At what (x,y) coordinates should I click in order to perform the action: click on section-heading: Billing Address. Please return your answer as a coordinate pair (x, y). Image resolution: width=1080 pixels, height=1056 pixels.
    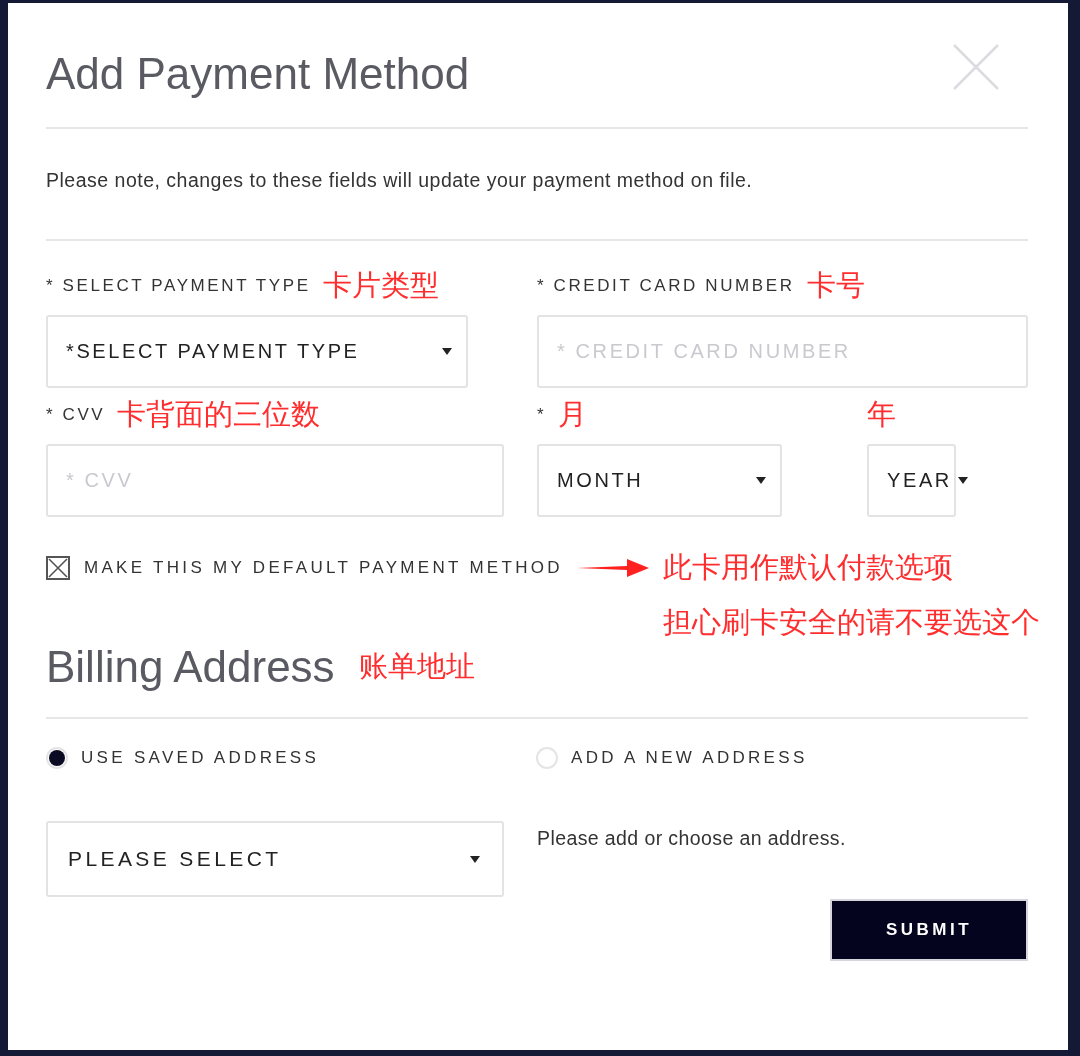
    Looking at the image, I should click on (190, 667).